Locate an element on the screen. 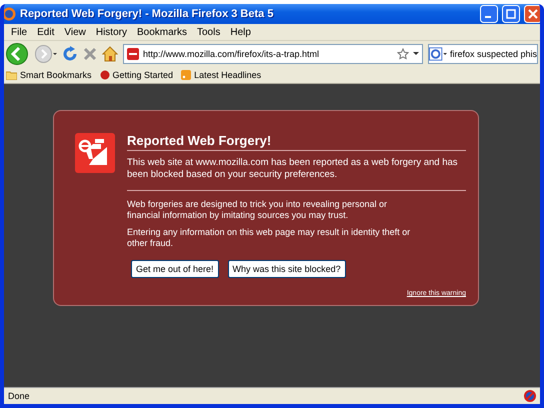 The height and width of the screenshot is (408, 544). reload-icon is located at coordinates (70, 54).